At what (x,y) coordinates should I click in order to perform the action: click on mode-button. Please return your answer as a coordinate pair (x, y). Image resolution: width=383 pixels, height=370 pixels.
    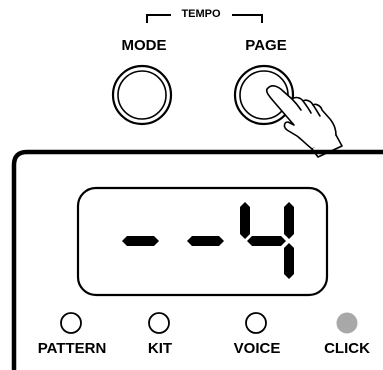
    Looking at the image, I should click on (142, 95).